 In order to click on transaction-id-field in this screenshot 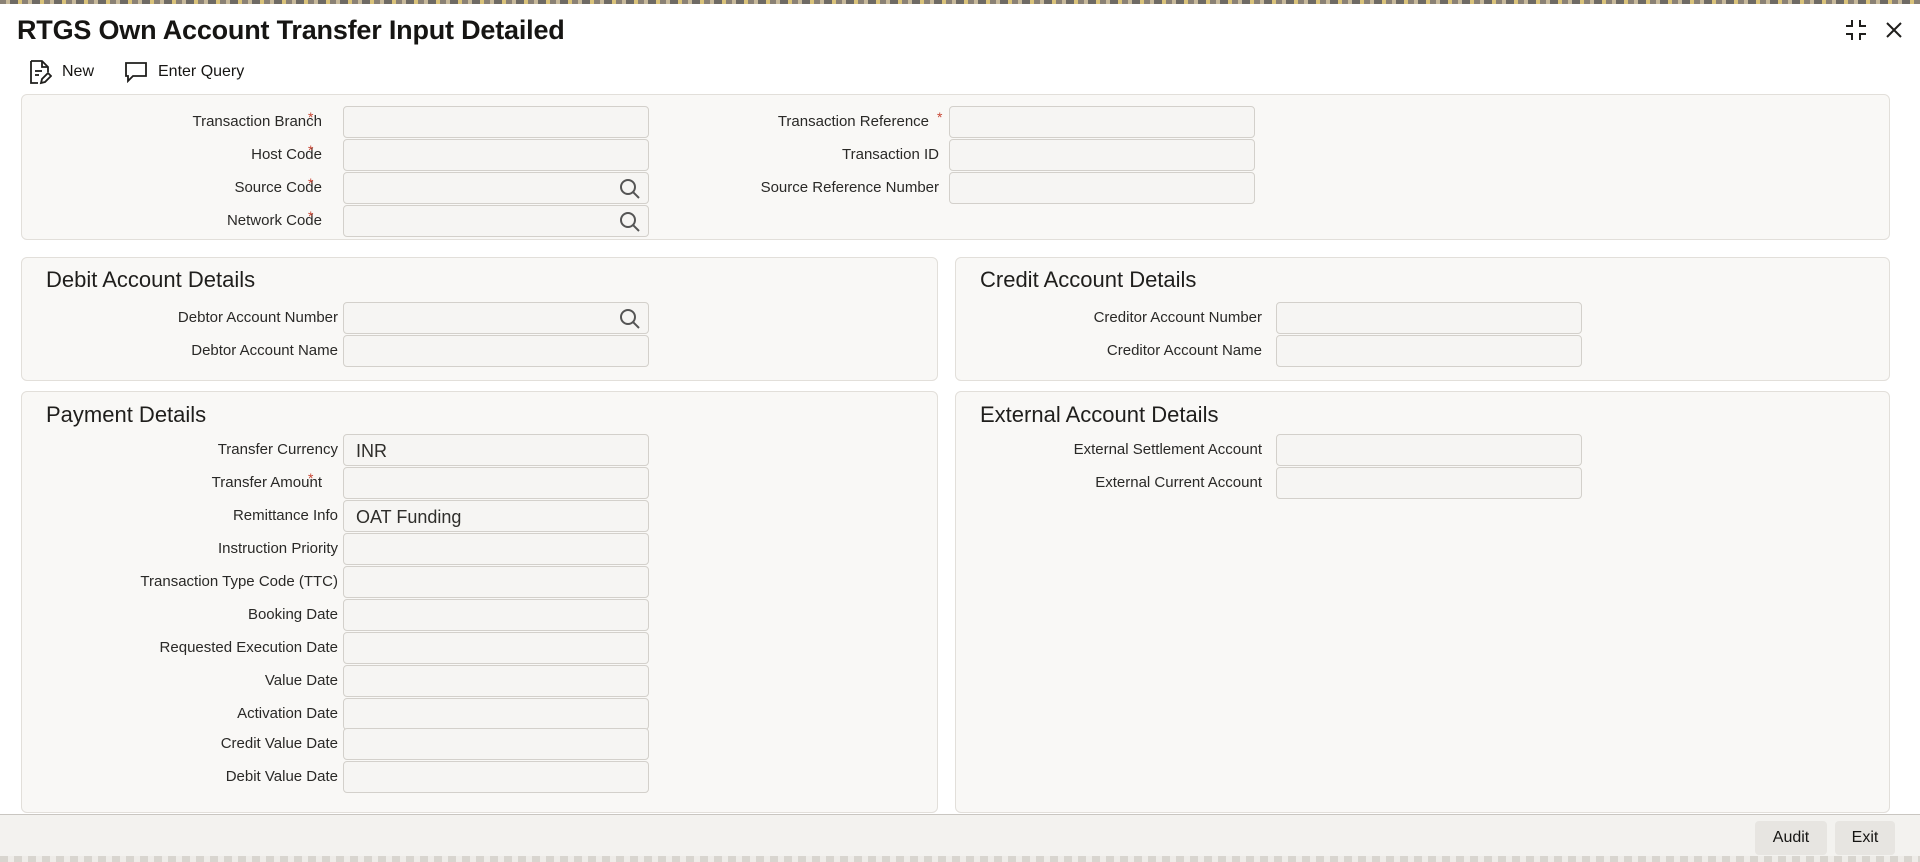, I will do `click(1102, 155)`.